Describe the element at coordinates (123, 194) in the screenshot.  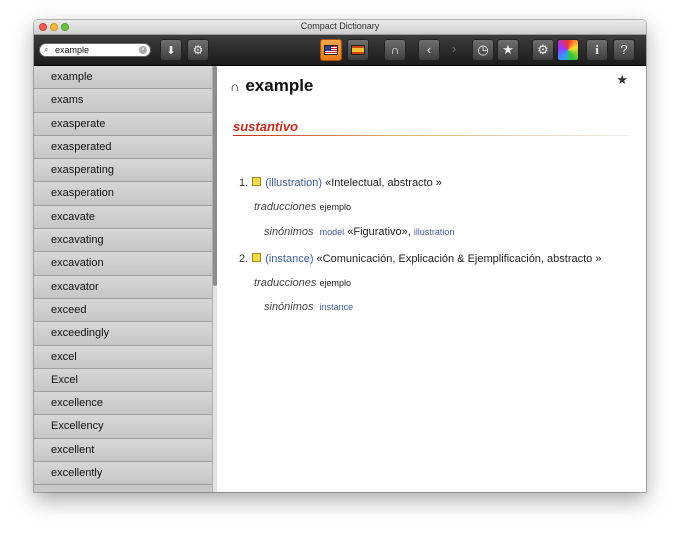
I see `word-list-item: exasperation` at that location.